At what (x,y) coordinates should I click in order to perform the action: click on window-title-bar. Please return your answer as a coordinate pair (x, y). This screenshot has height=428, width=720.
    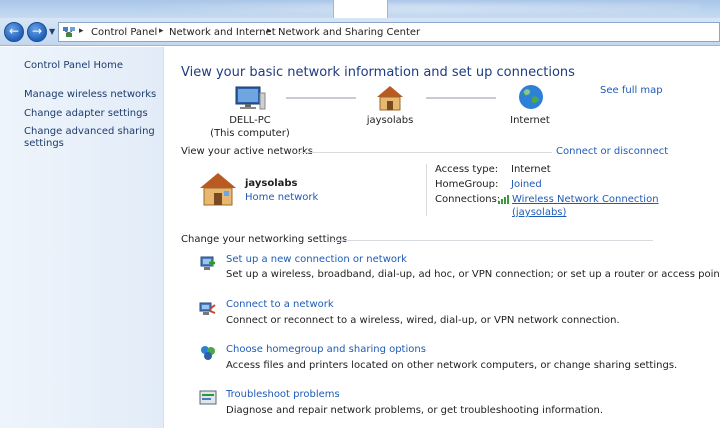
    Looking at the image, I should click on (360, 9).